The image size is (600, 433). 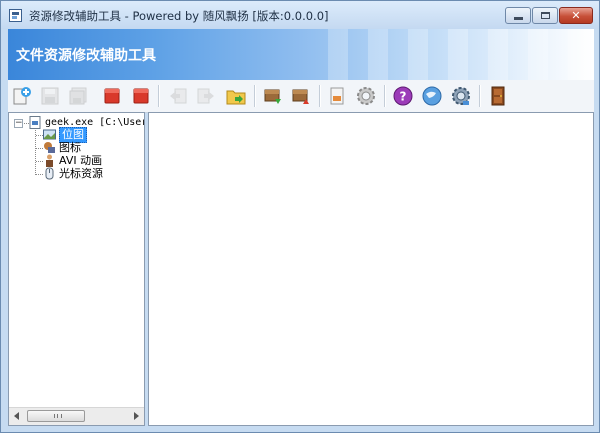 I want to click on insert-button, so click(x=301, y=96).